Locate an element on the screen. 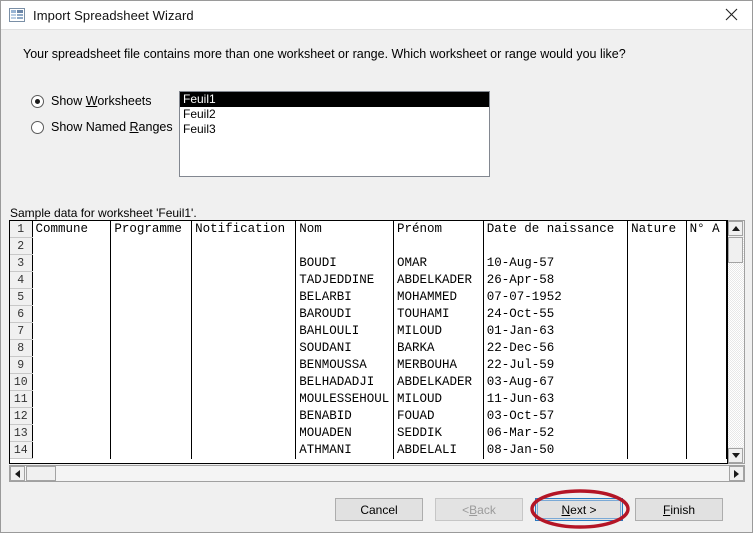  grid-cell: ABDELALI is located at coordinates (438, 450).